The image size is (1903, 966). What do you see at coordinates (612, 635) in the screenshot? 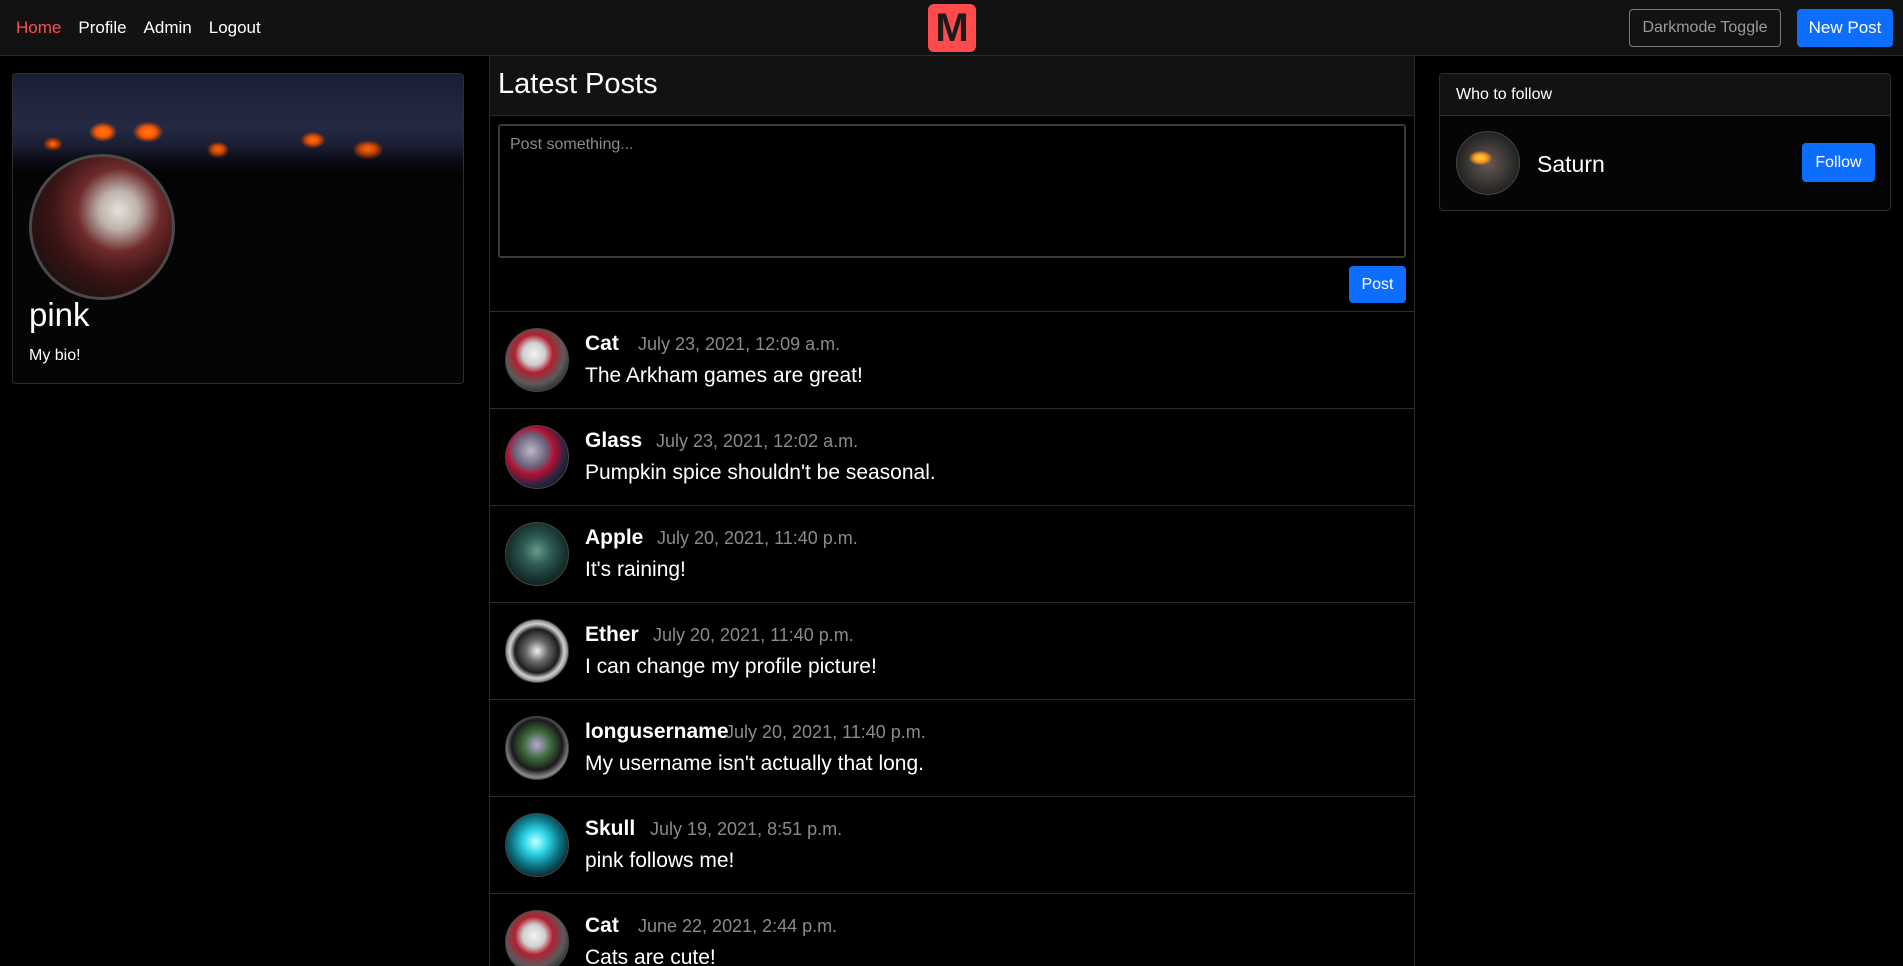
I see `post-author: Ether` at bounding box center [612, 635].